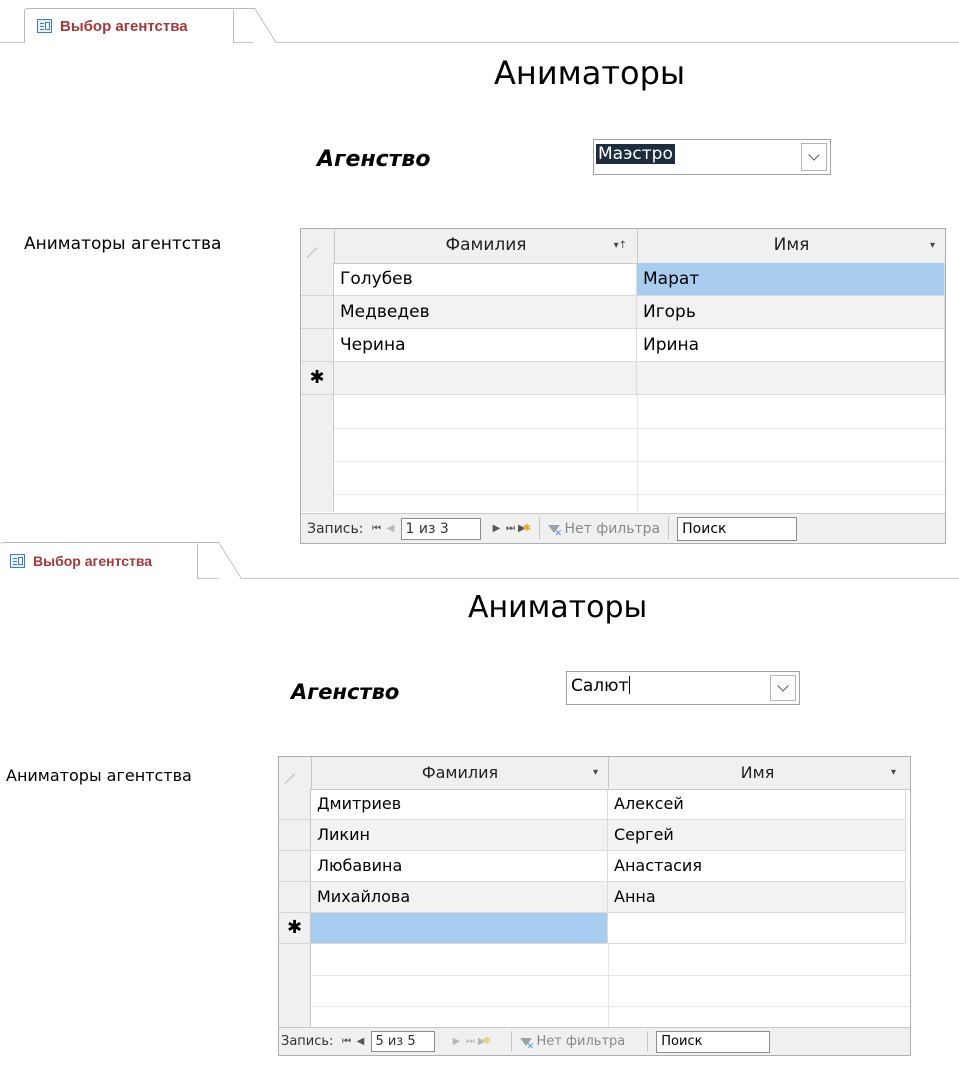 The height and width of the screenshot is (1081, 959). I want to click on cell-name: Игорь, so click(791, 312).